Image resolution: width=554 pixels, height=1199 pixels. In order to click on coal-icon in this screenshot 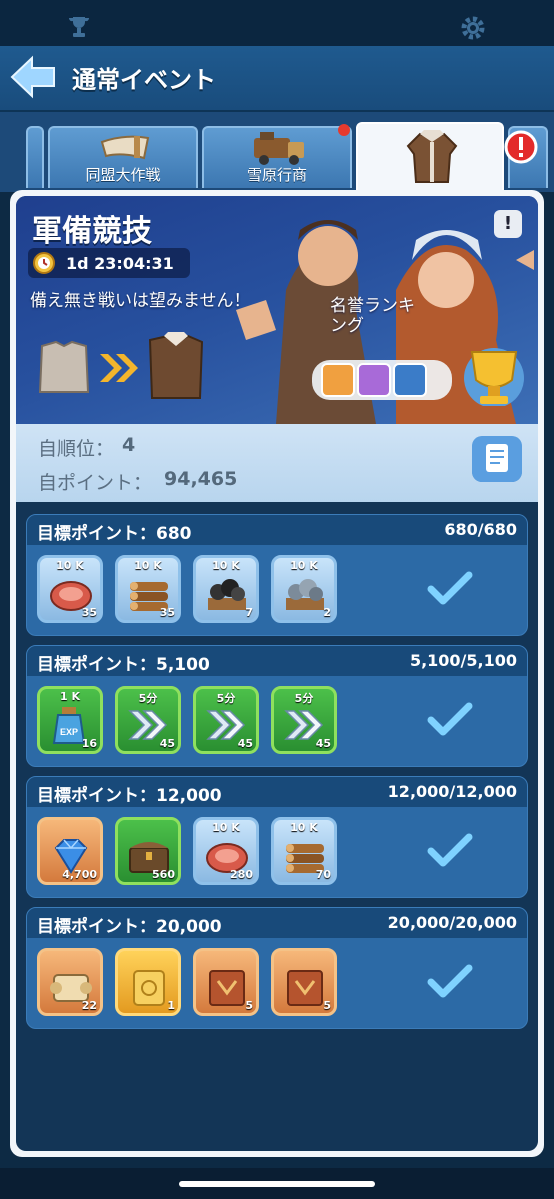, I will do `click(227, 594)`.